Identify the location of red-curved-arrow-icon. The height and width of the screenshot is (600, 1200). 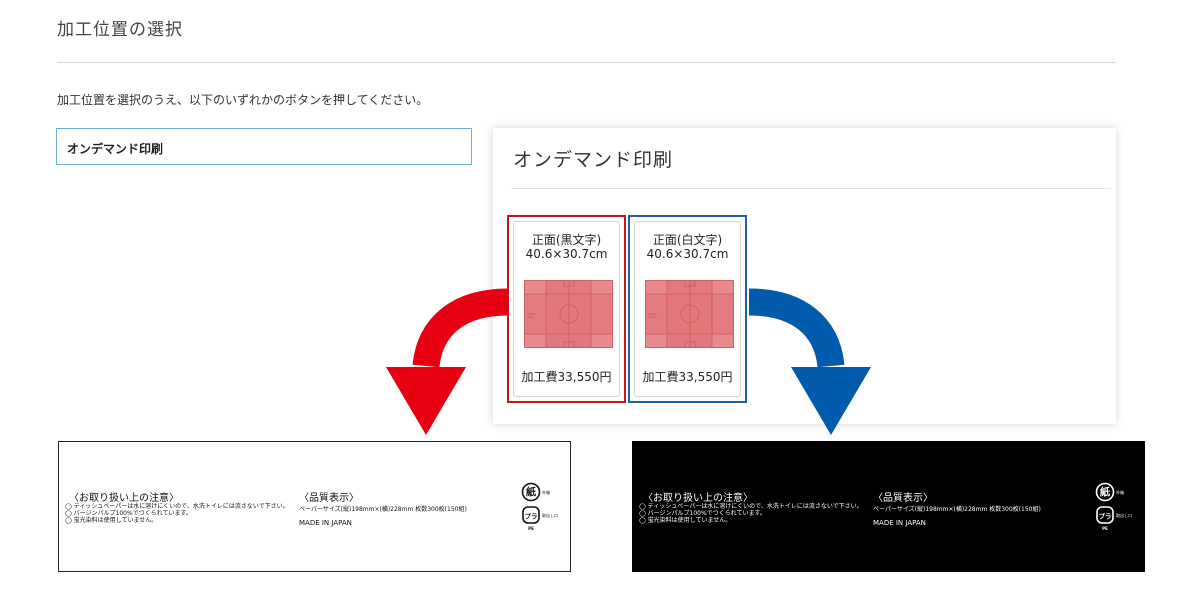
(447, 361).